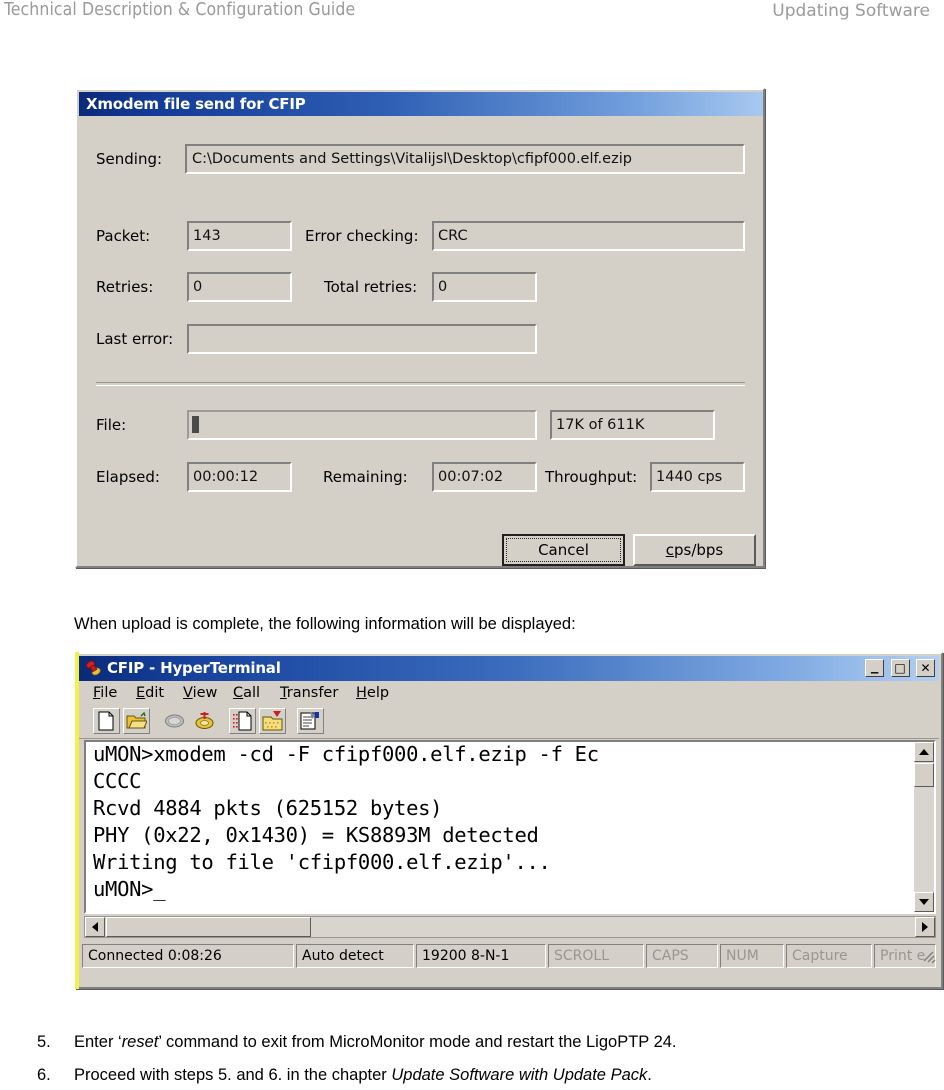 The height and width of the screenshot is (1090, 944). What do you see at coordinates (136, 721) in the screenshot?
I see `open-icon` at bounding box center [136, 721].